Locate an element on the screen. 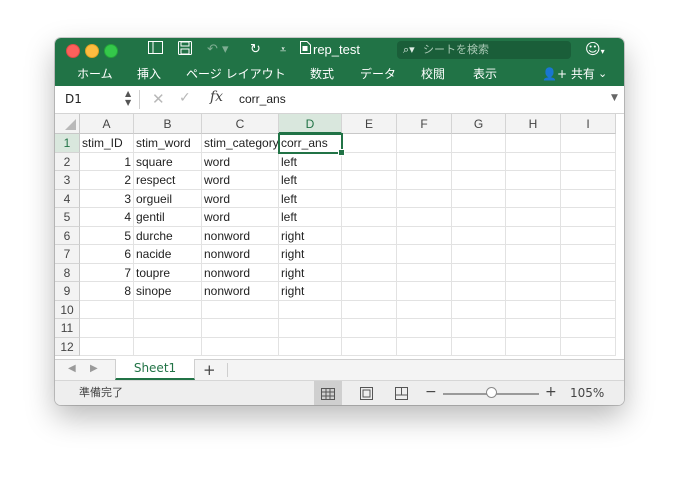 This screenshot has height=477, width=677. normal-view-icon is located at coordinates (328, 393).